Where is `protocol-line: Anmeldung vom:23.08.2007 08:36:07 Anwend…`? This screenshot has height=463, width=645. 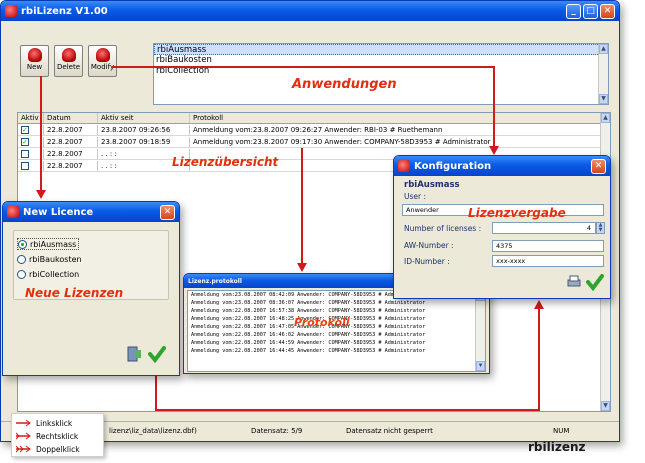 protocol-line: Anmeldung vom:23.08.2007 08:36:07 Anwend… is located at coordinates (308, 303).